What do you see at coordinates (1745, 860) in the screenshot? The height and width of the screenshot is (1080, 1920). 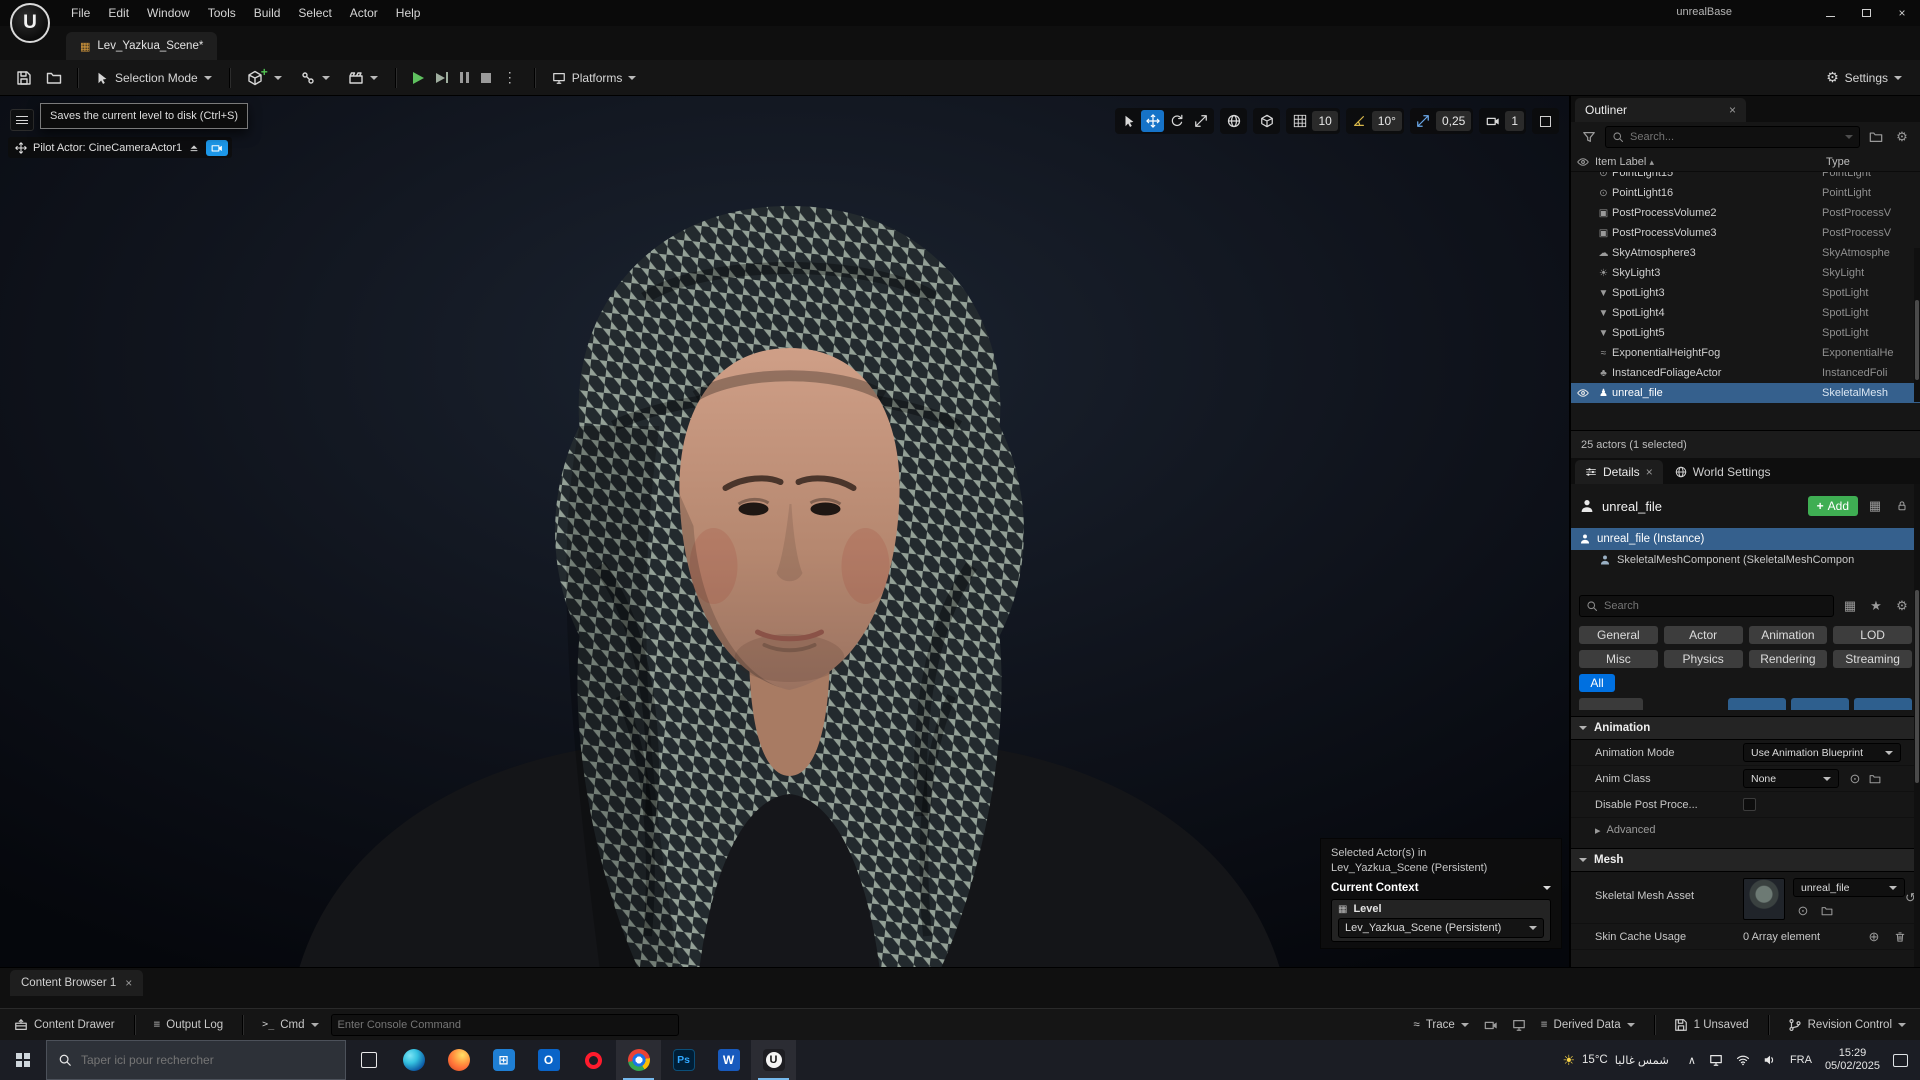 I see `section-mesh: Mesh` at bounding box center [1745, 860].